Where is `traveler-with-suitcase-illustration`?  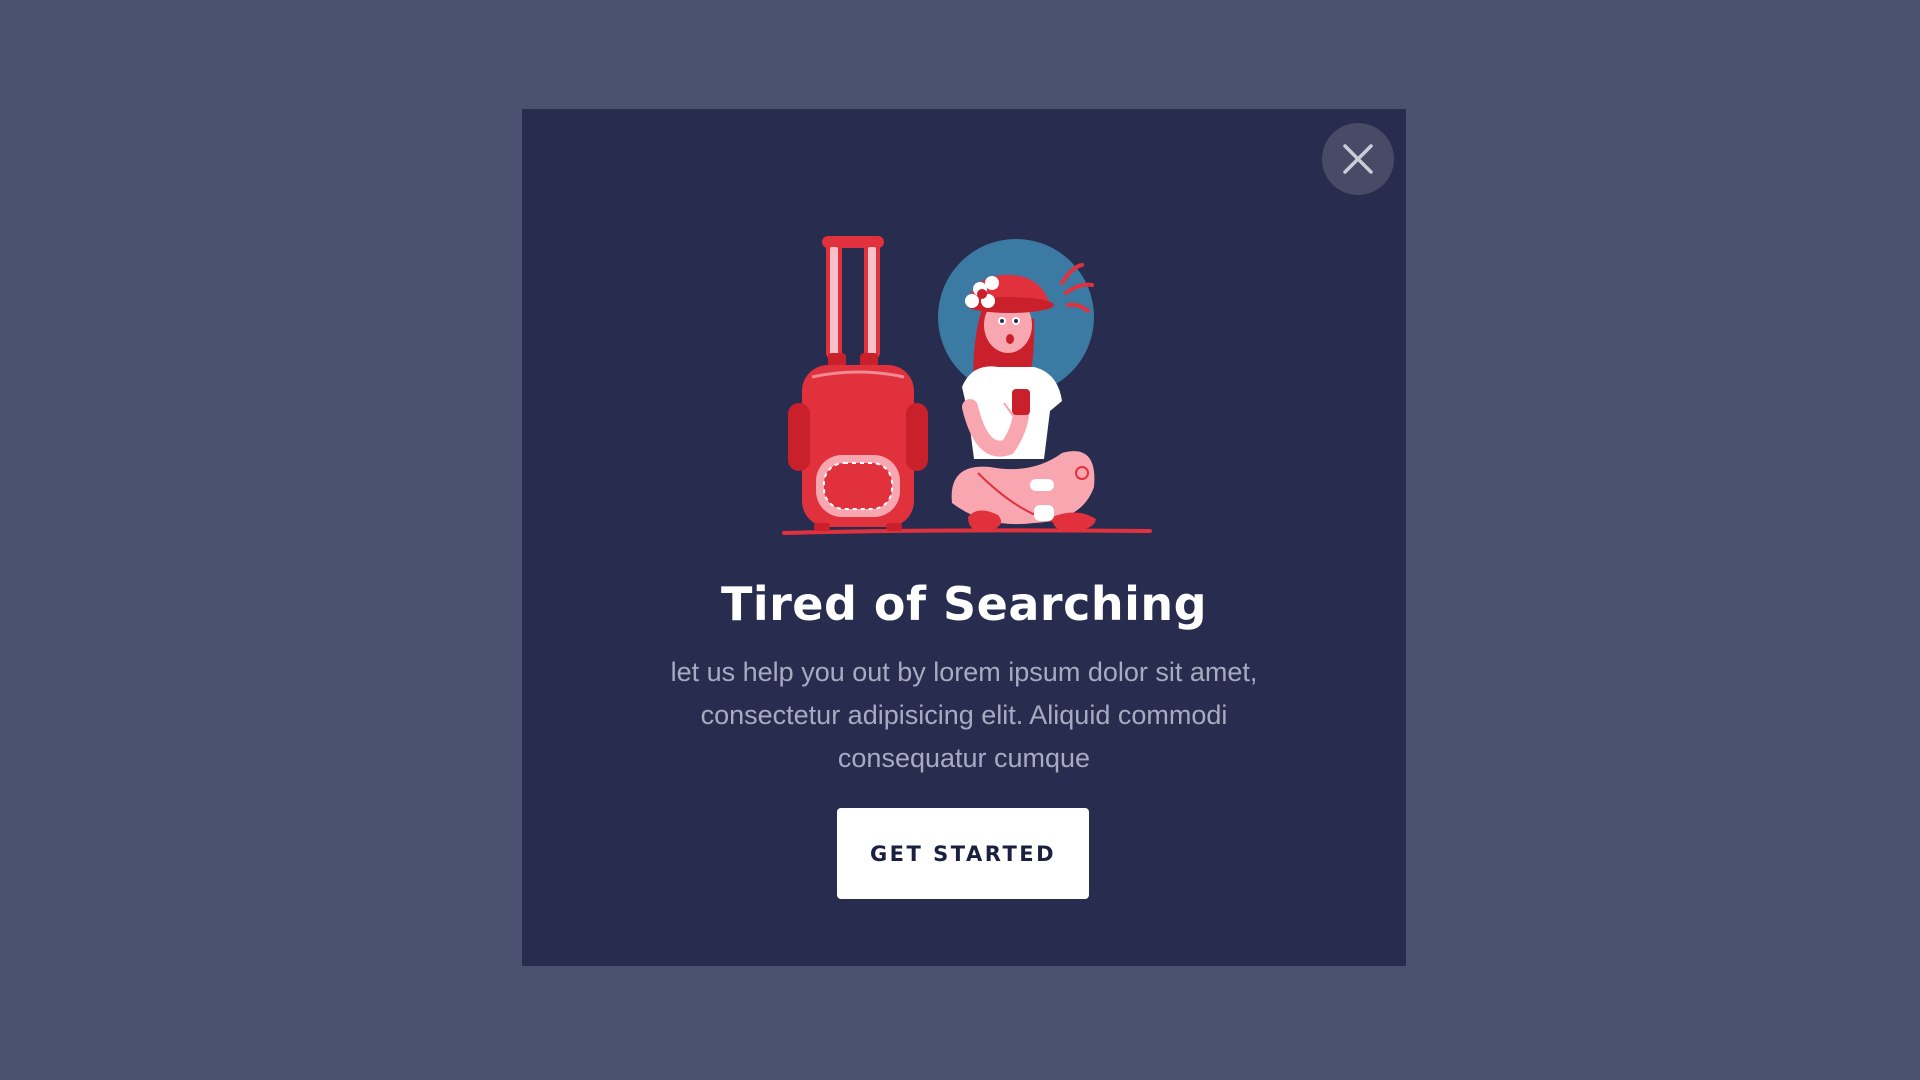
traveler-with-suitcase-illustration is located at coordinates (967, 385).